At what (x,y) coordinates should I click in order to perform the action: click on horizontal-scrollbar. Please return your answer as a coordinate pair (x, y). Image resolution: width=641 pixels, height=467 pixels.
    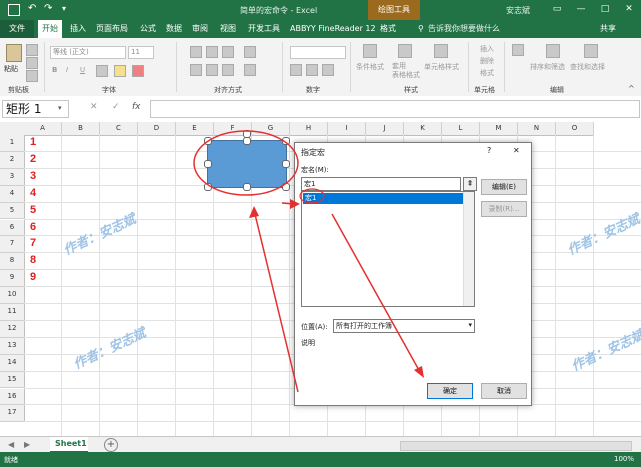
    Looking at the image, I should click on (516, 446).